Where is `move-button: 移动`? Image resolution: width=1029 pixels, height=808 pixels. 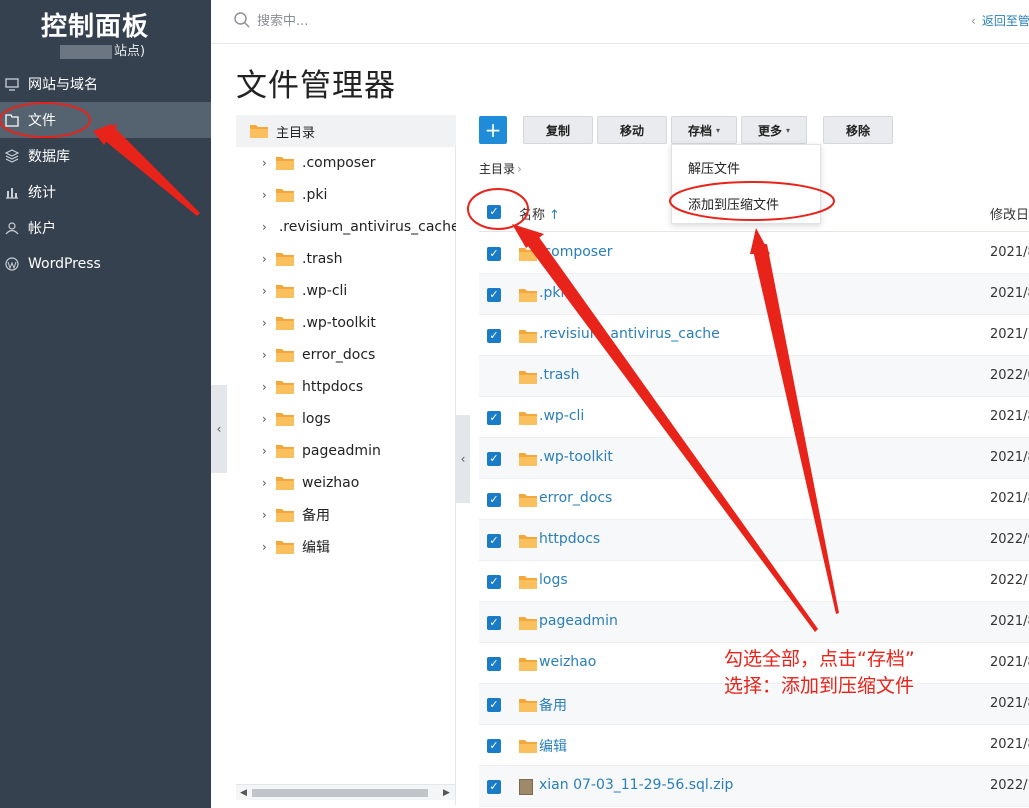
move-button: 移动 is located at coordinates (632, 130).